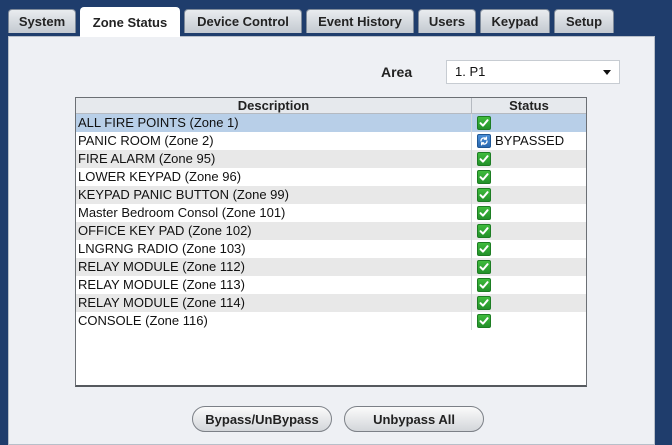 This screenshot has height=445, width=672. I want to click on table-row: ALL FIRE POINTS (Zone 1), so click(331, 123).